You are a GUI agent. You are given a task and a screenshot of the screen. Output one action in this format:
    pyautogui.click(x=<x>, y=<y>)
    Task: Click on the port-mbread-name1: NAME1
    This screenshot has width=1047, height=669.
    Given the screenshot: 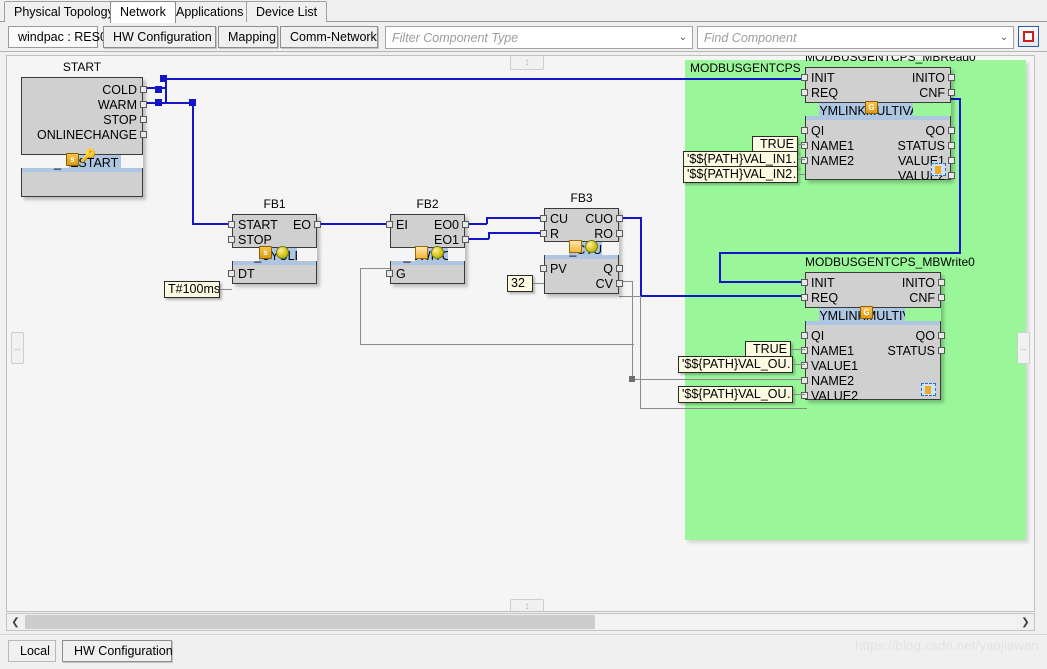 What is the action you would take?
    pyautogui.click(x=832, y=146)
    